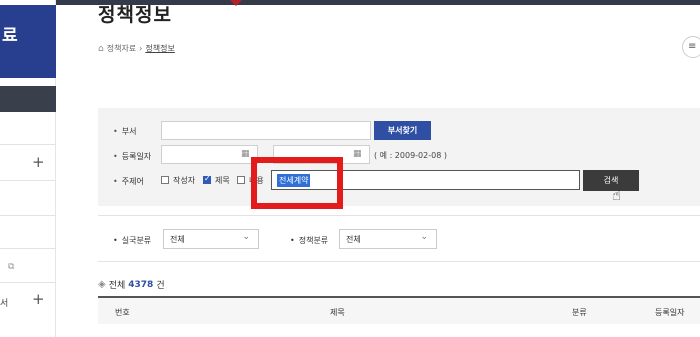 Image resolution: width=700 pixels, height=337 pixels. Describe the element at coordinates (28, 99) in the screenshot. I see `sidebar-active-item` at that location.